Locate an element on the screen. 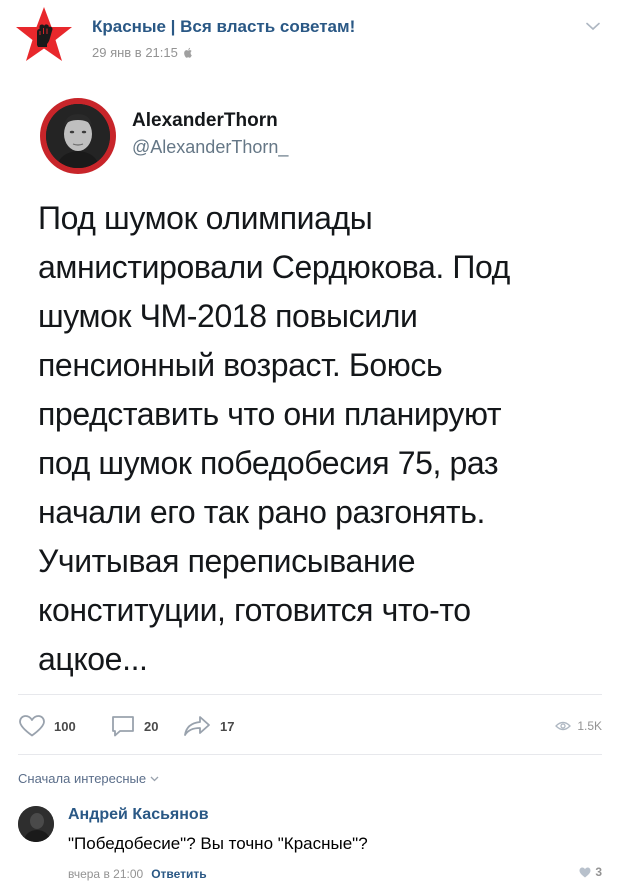 The image size is (620, 892). post-meta: 29 янв в 21:15 is located at coordinates (142, 52).